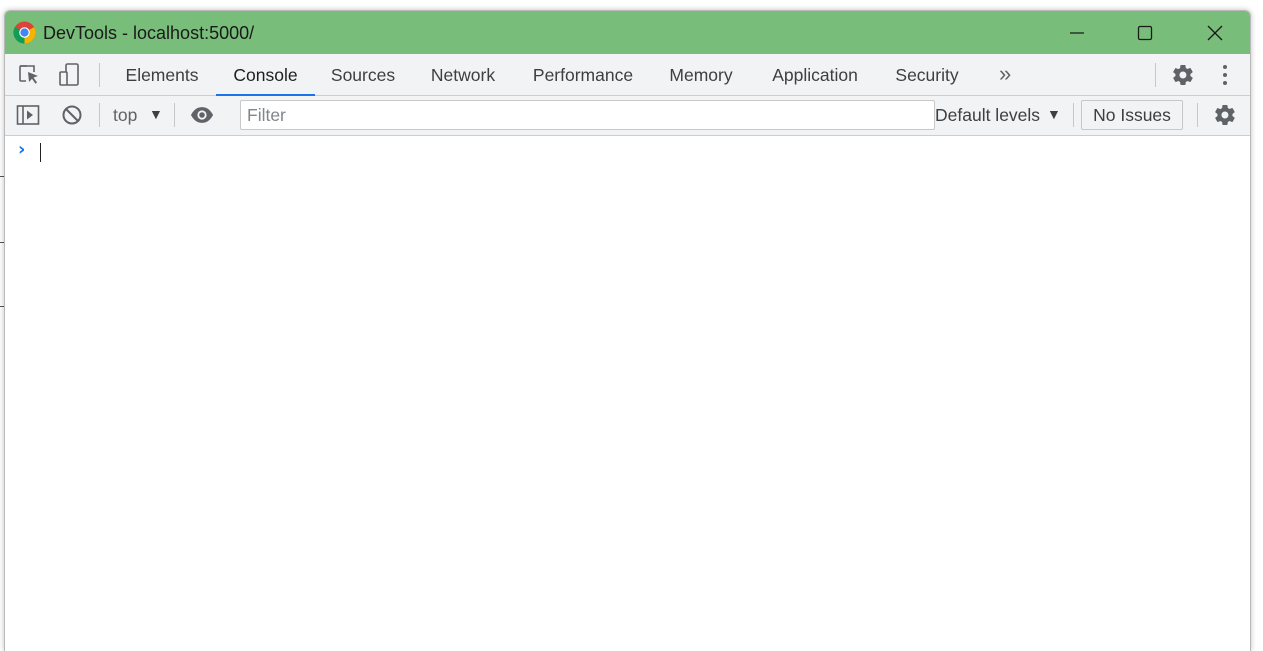 The width and height of the screenshot is (1263, 651). I want to click on tab-application: Application, so click(815, 74).